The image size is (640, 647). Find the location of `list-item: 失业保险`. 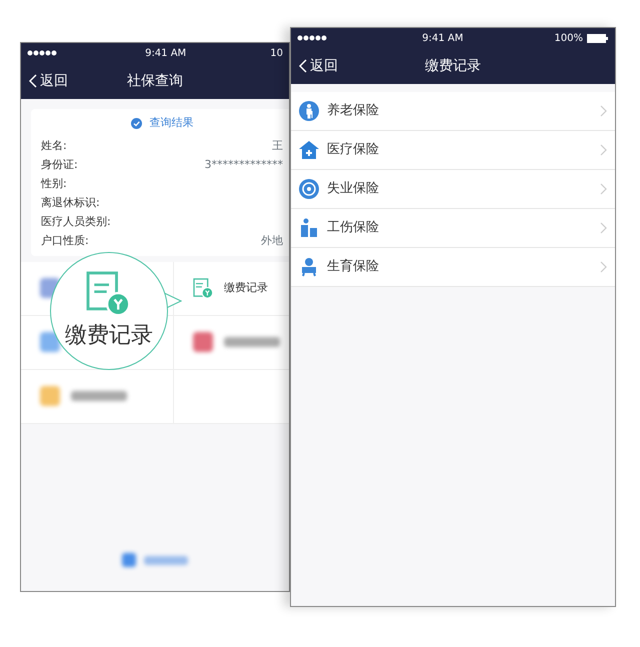

list-item: 失业保险 is located at coordinates (453, 189).